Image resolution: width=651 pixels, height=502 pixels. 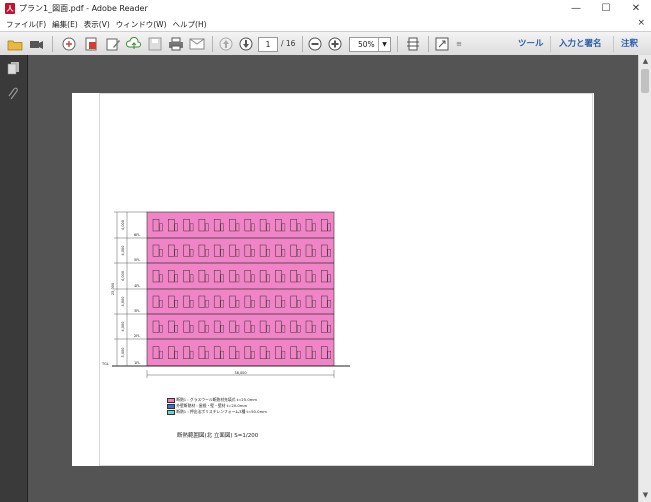 I want to click on menu-file: ファイル(F), so click(x=26, y=24).